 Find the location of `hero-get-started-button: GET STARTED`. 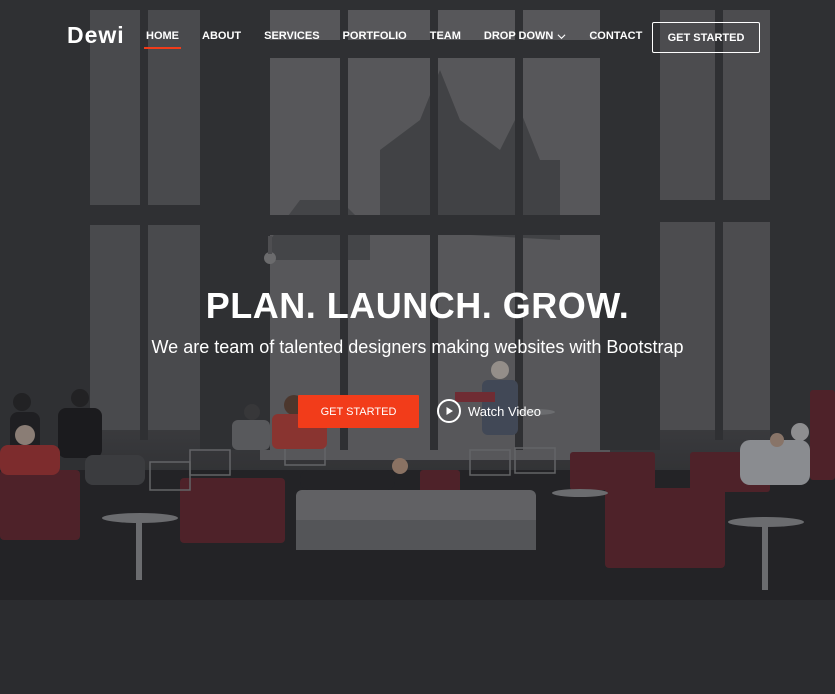

hero-get-started-button: GET STARTED is located at coordinates (358, 411).